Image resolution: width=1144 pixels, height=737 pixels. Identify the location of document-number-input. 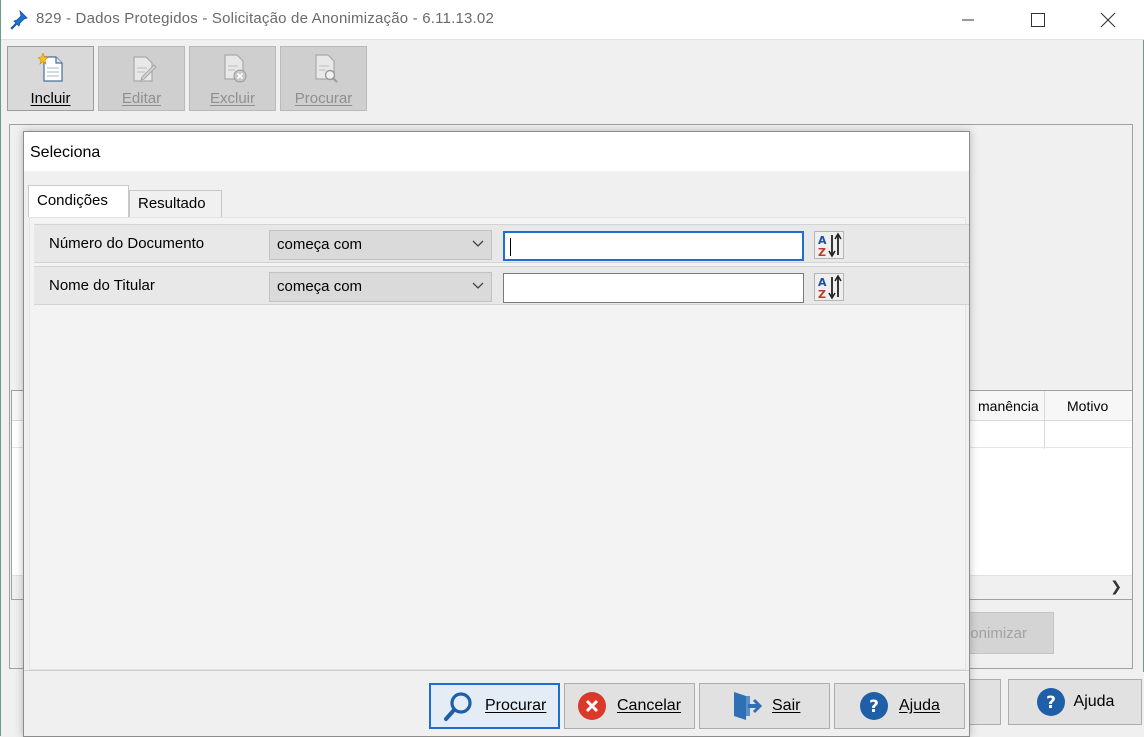
(653, 246).